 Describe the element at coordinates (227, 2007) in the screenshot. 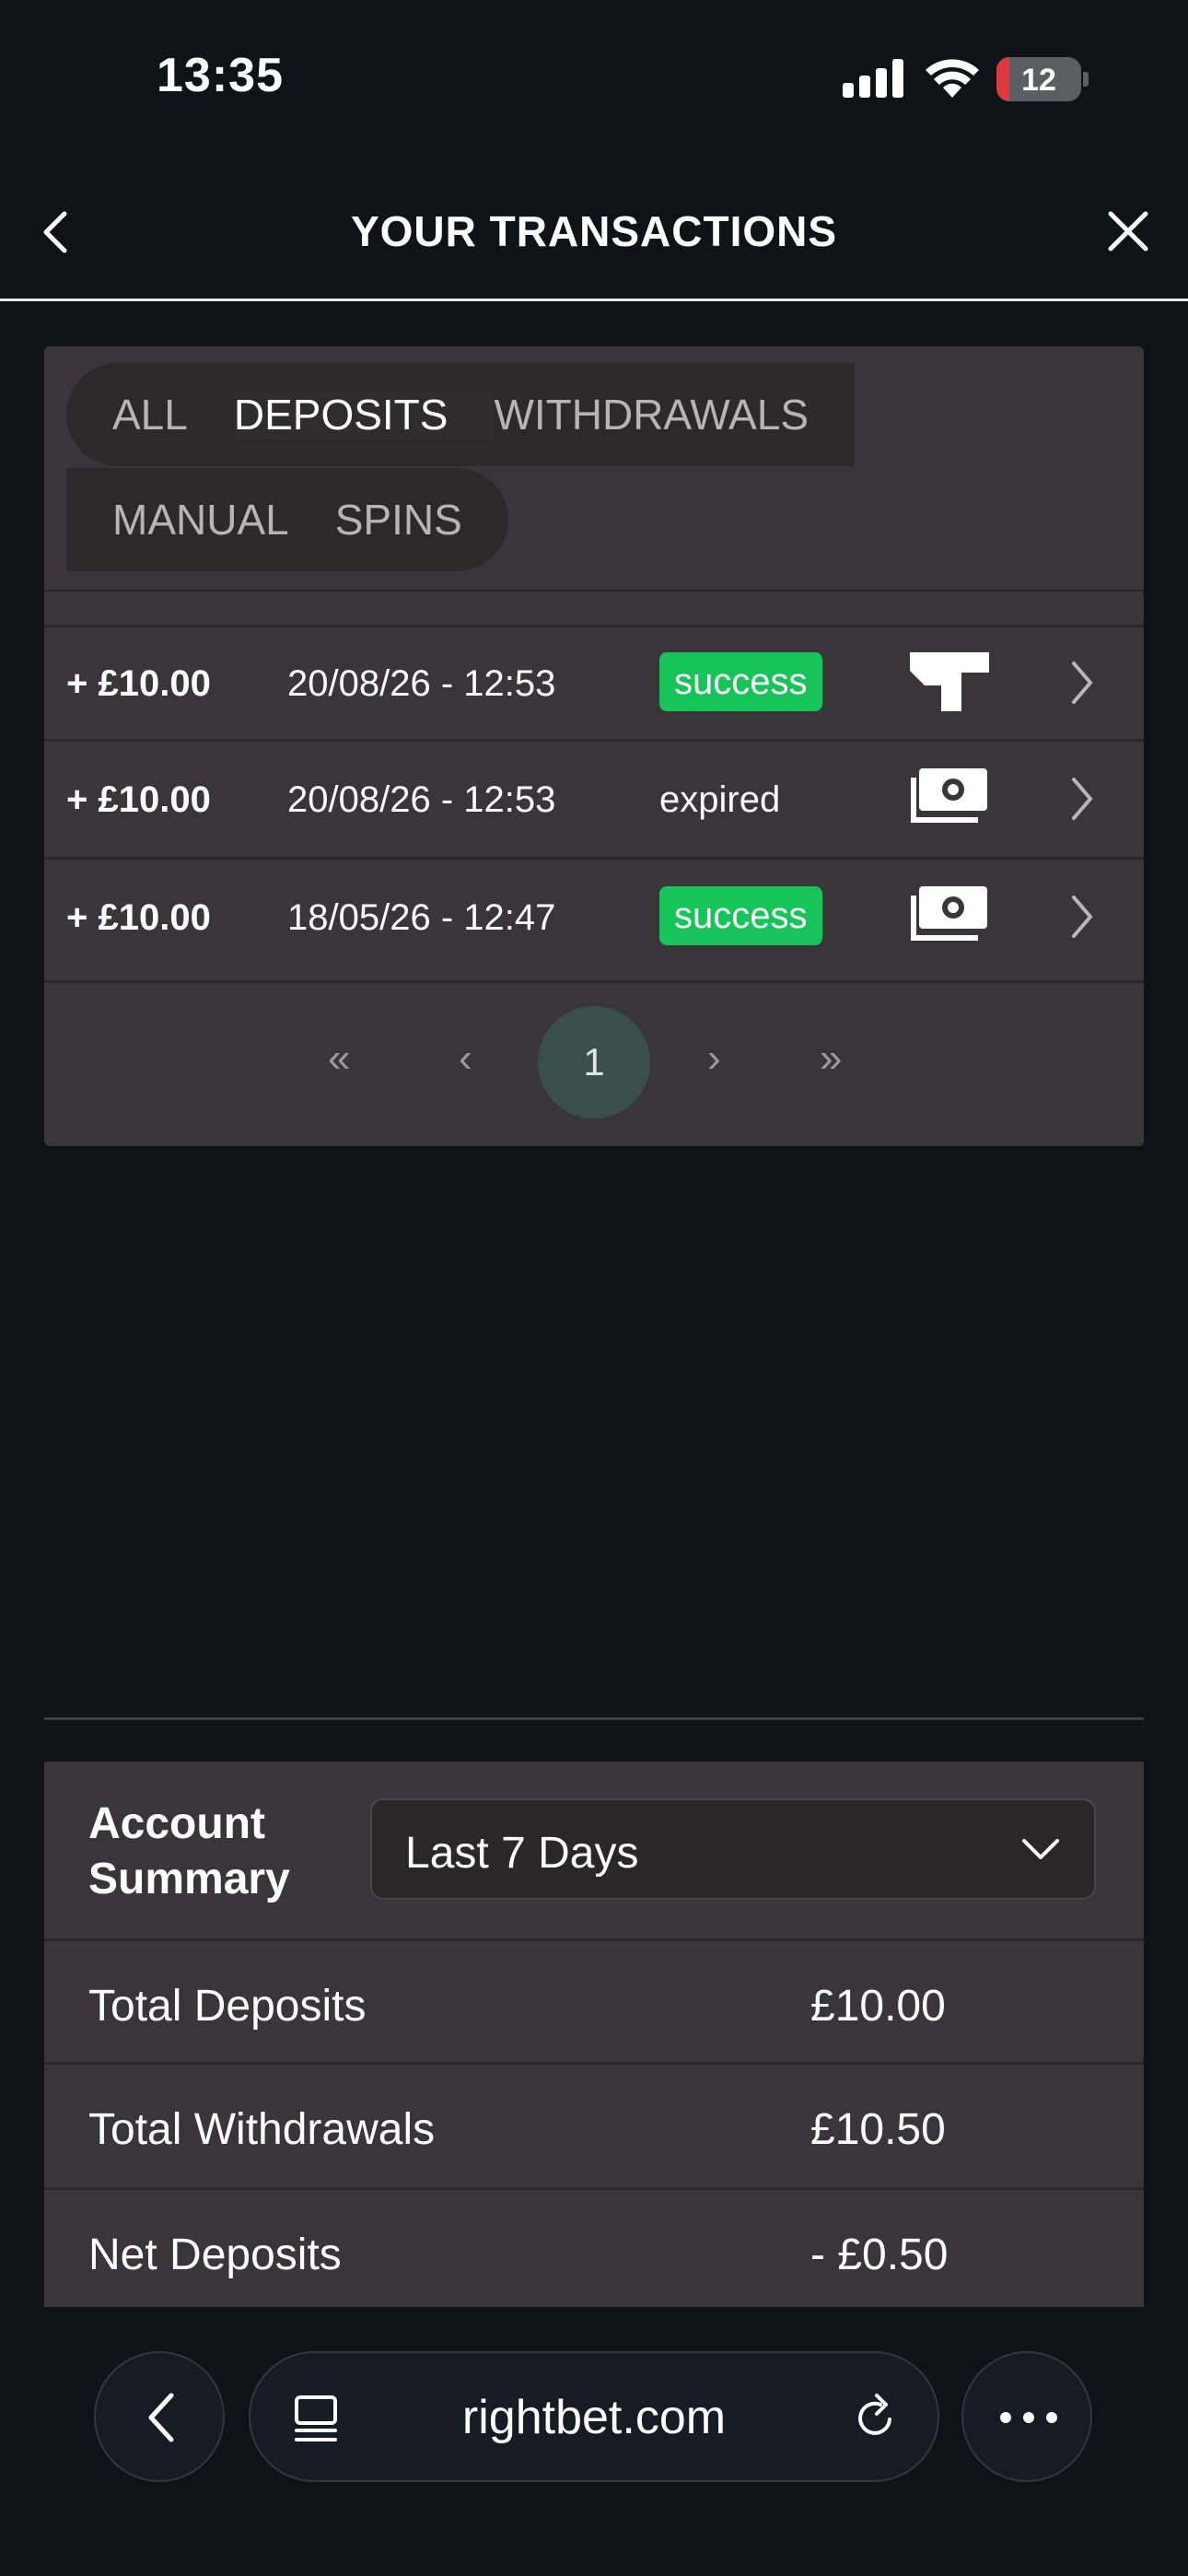

I see `summary-label: Total Deposits` at that location.